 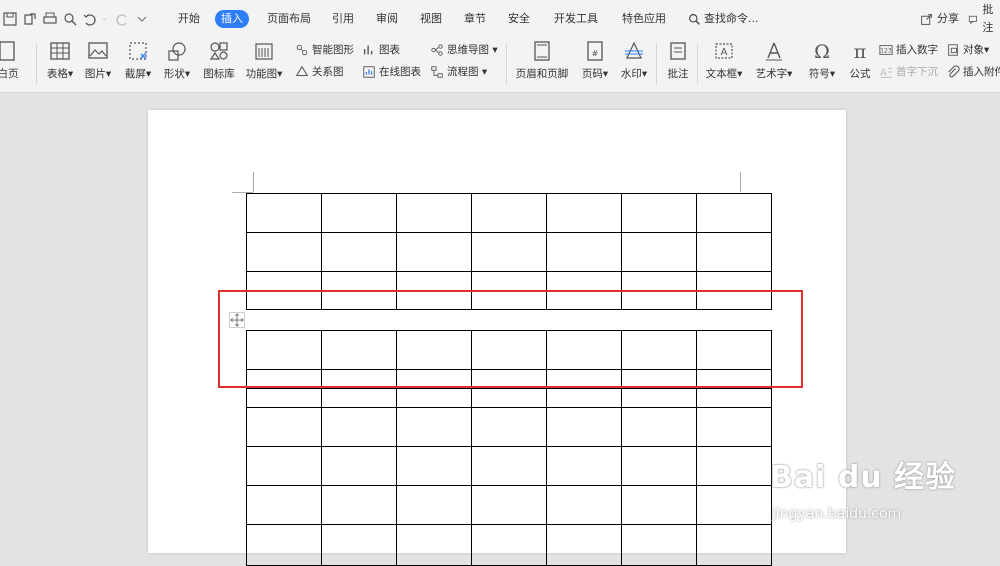 What do you see at coordinates (724, 65) in the screenshot?
I see `text-box-button: A 文本框▾` at bounding box center [724, 65].